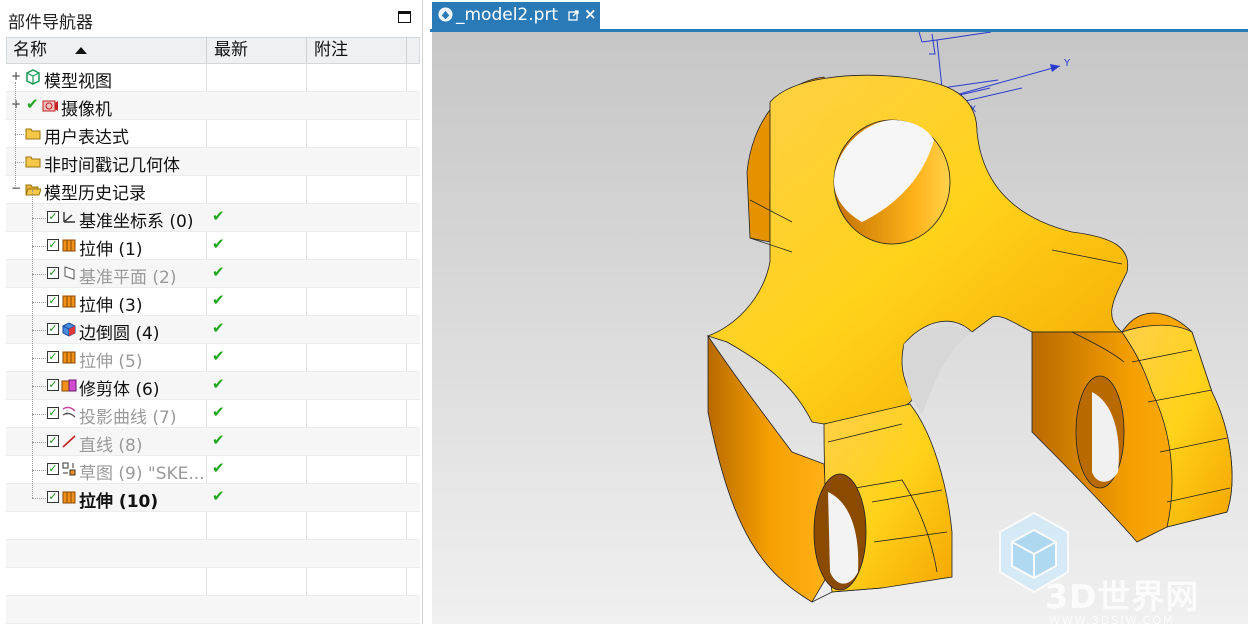  I want to click on tree-row-feature: ✓ 基准平面 (2) ✔, so click(213, 274).